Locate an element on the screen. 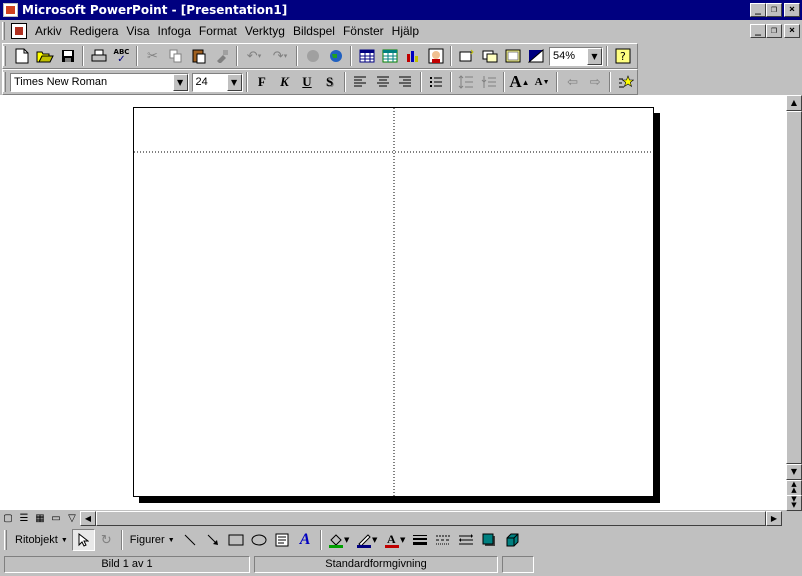 This screenshot has height=576, width=802. close-button: × is located at coordinates (792, 10).